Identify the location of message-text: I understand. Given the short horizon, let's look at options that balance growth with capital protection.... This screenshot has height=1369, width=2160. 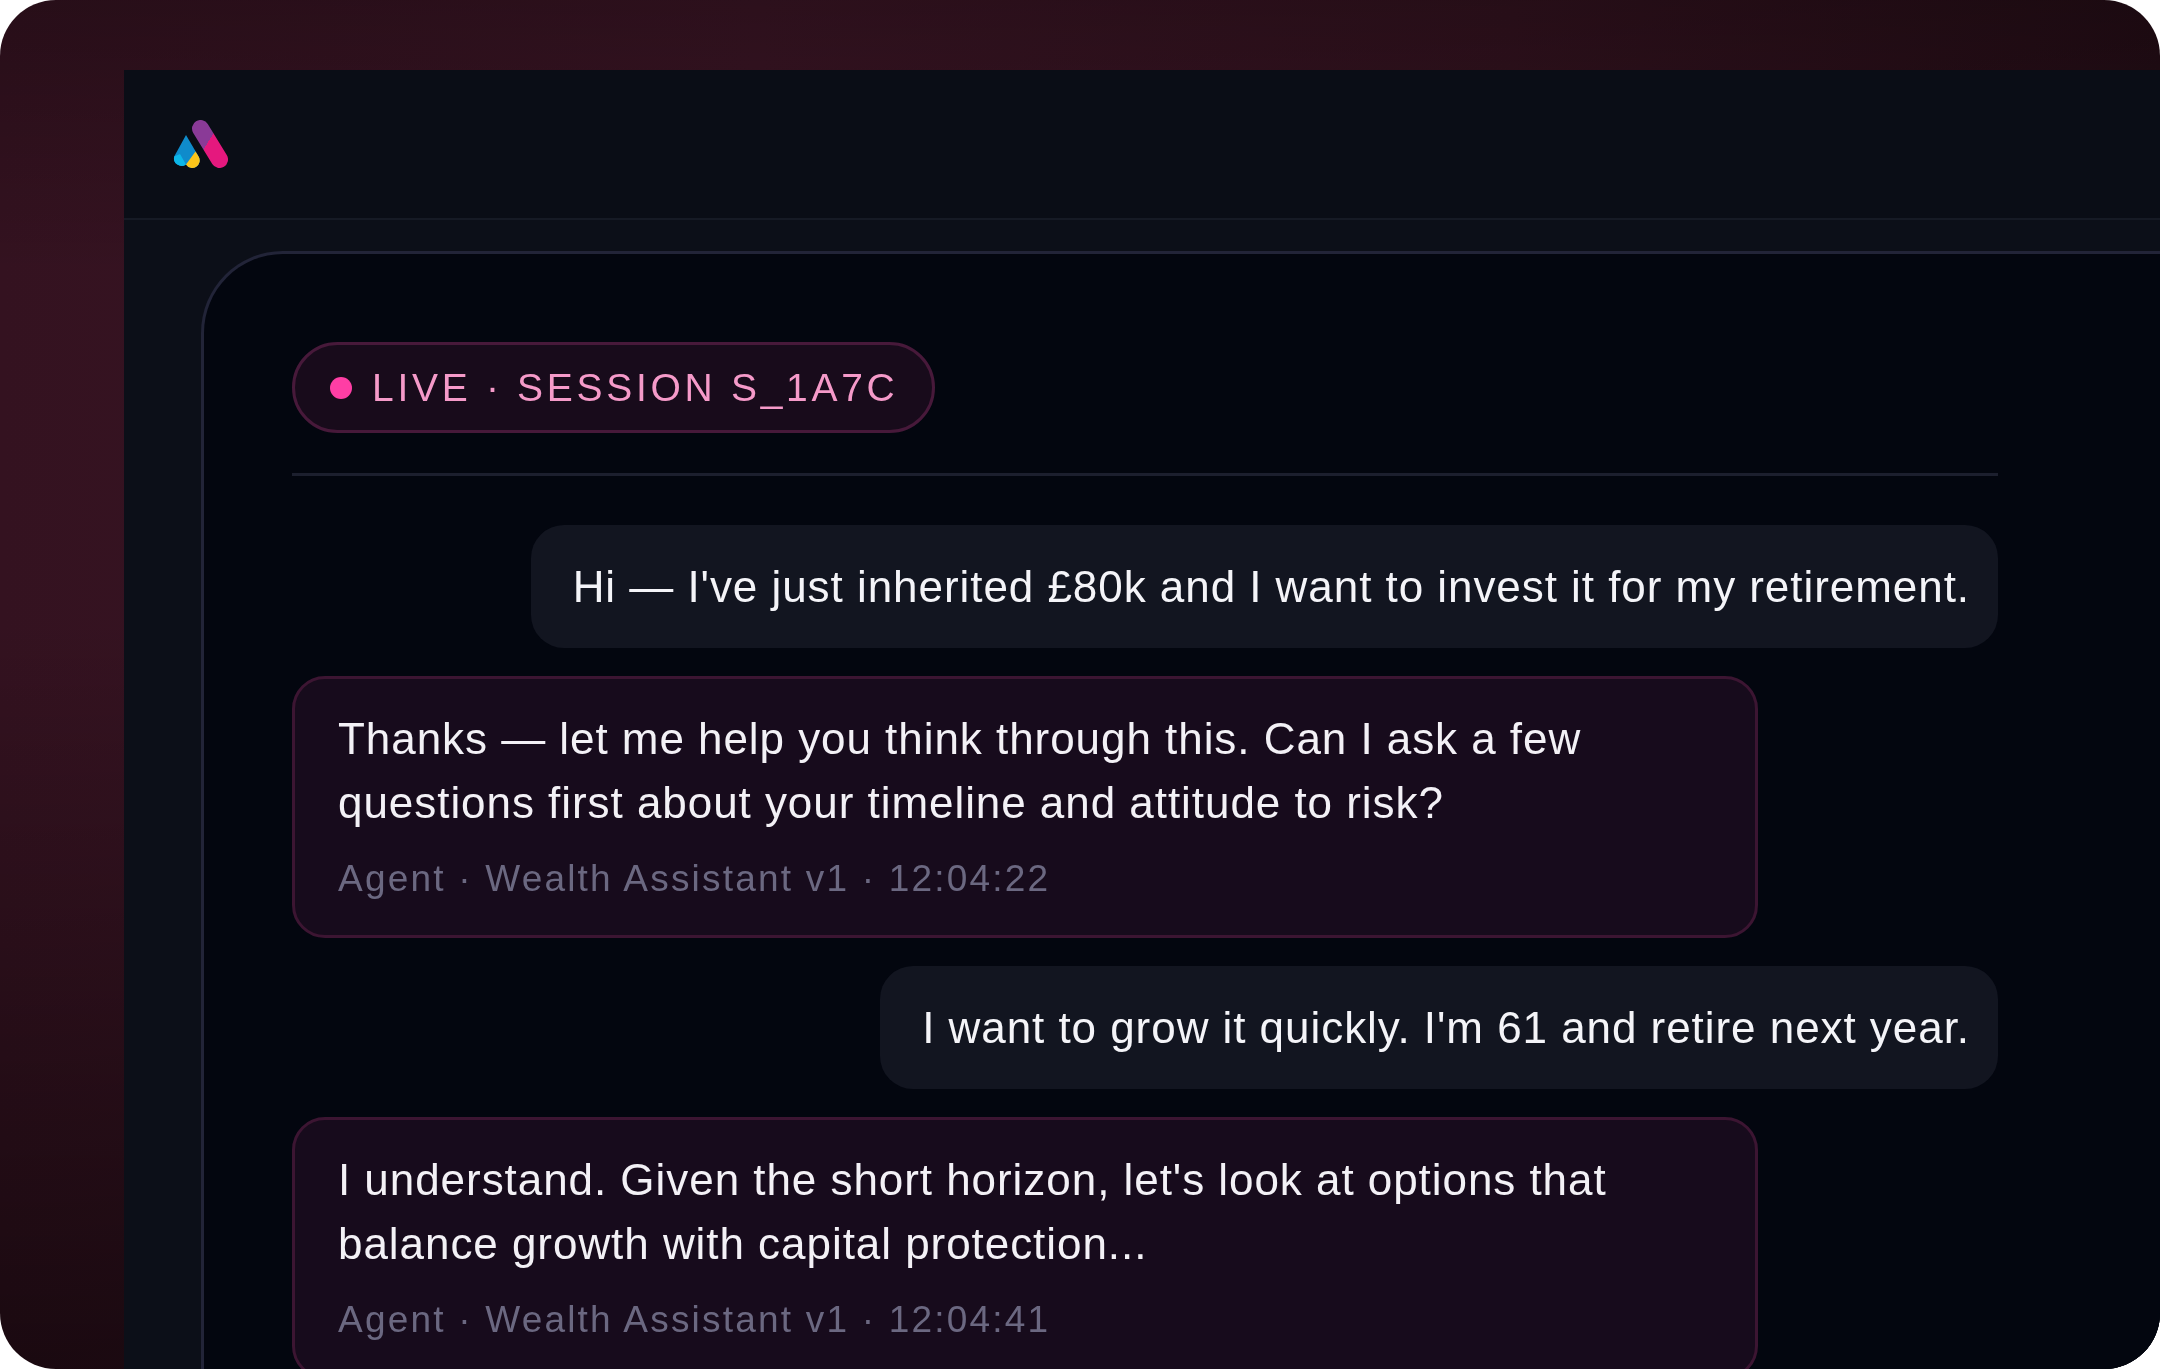
(973, 1212).